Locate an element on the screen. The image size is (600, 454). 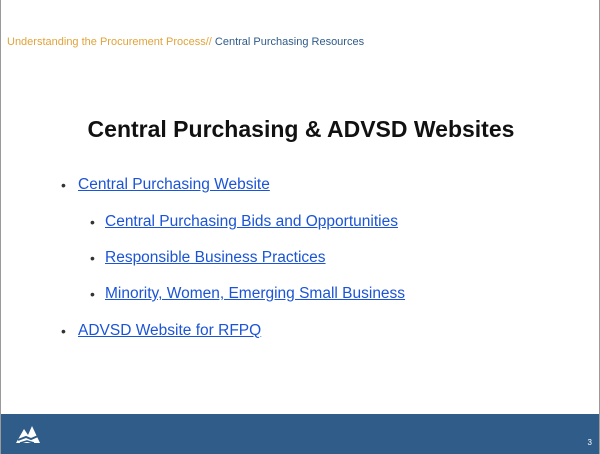
advsd-website-rfpq-link: ADVSD Website for RFPQ is located at coordinates (169, 331).